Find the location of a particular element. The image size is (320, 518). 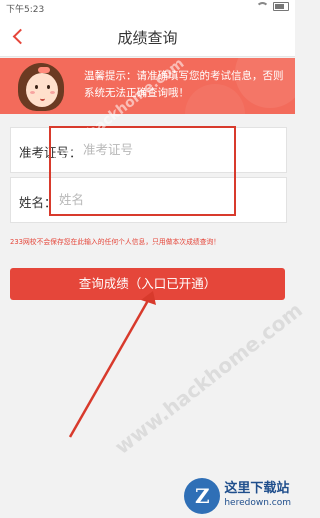

status-time: 下午5:23 is located at coordinates (25, 10).